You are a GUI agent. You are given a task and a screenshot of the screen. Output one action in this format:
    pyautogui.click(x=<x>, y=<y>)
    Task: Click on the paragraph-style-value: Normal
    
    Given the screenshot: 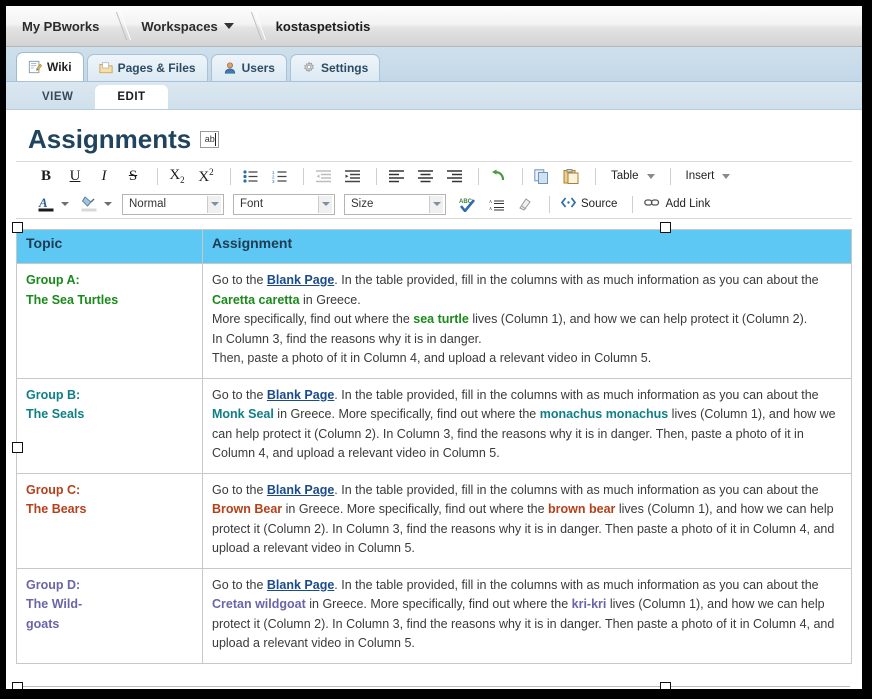 What is the action you would take?
    pyautogui.click(x=148, y=204)
    